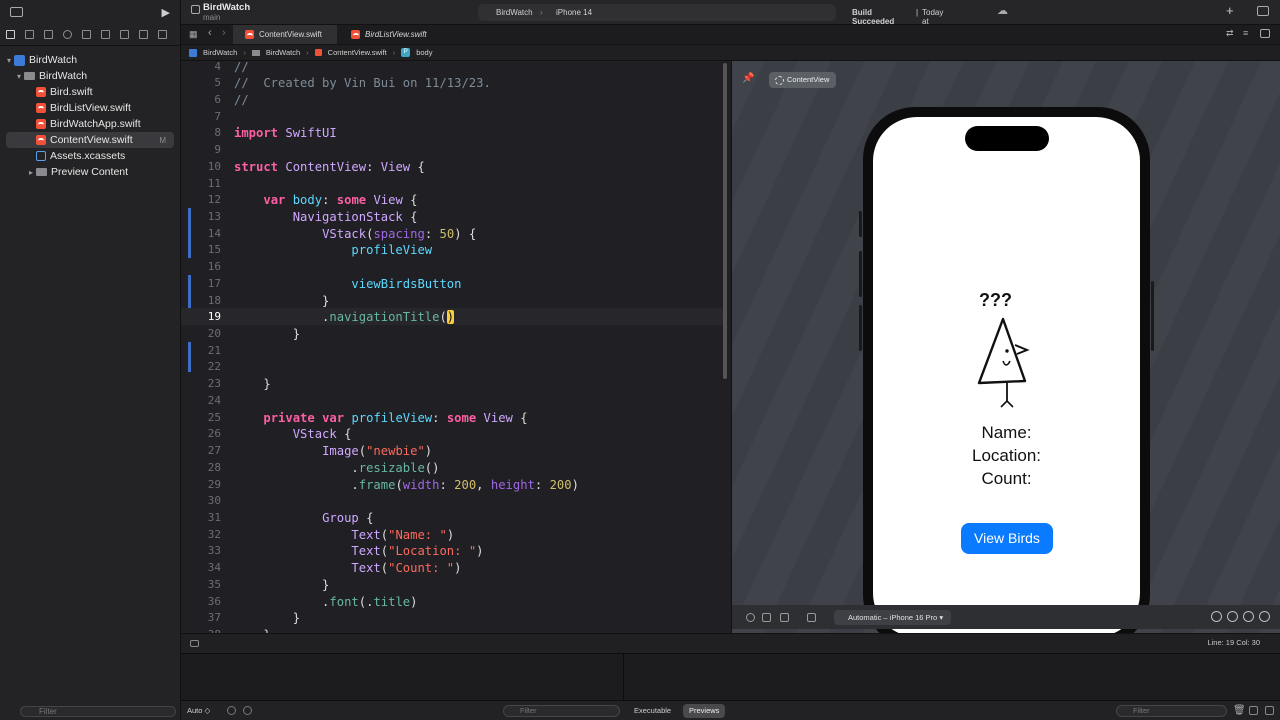 The width and height of the screenshot is (1280, 720). Describe the element at coordinates (453, 402) in the screenshot. I see `code-line: 24` at that location.